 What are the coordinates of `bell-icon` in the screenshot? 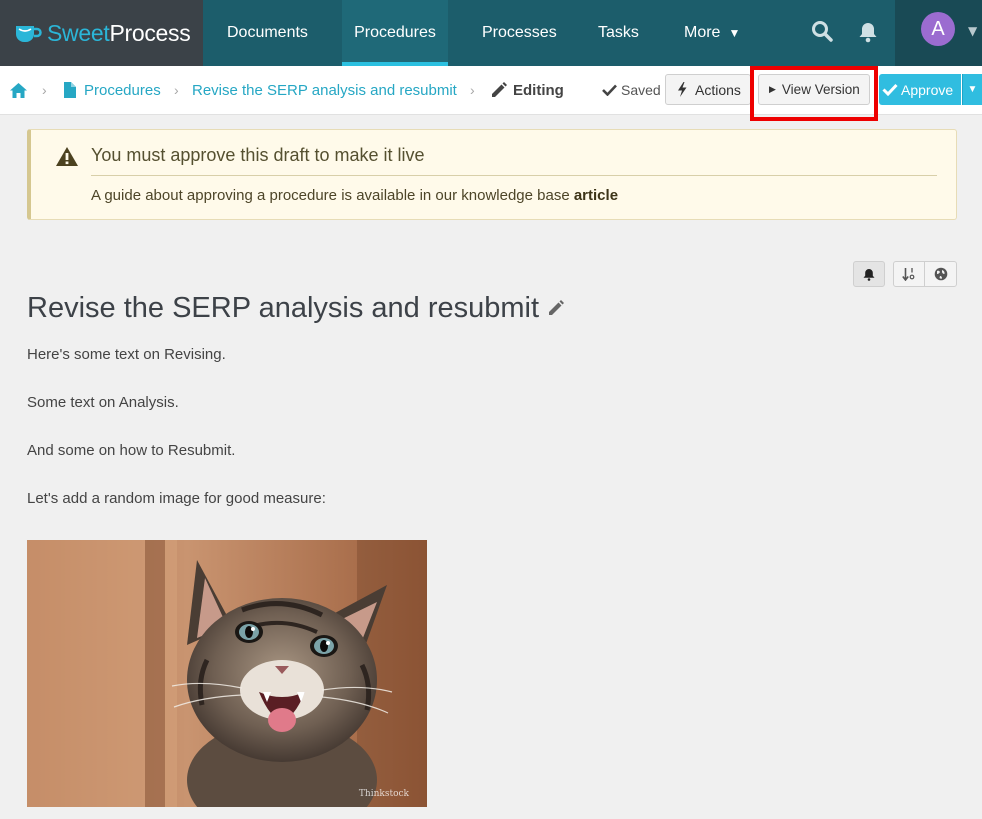 It's located at (869, 274).